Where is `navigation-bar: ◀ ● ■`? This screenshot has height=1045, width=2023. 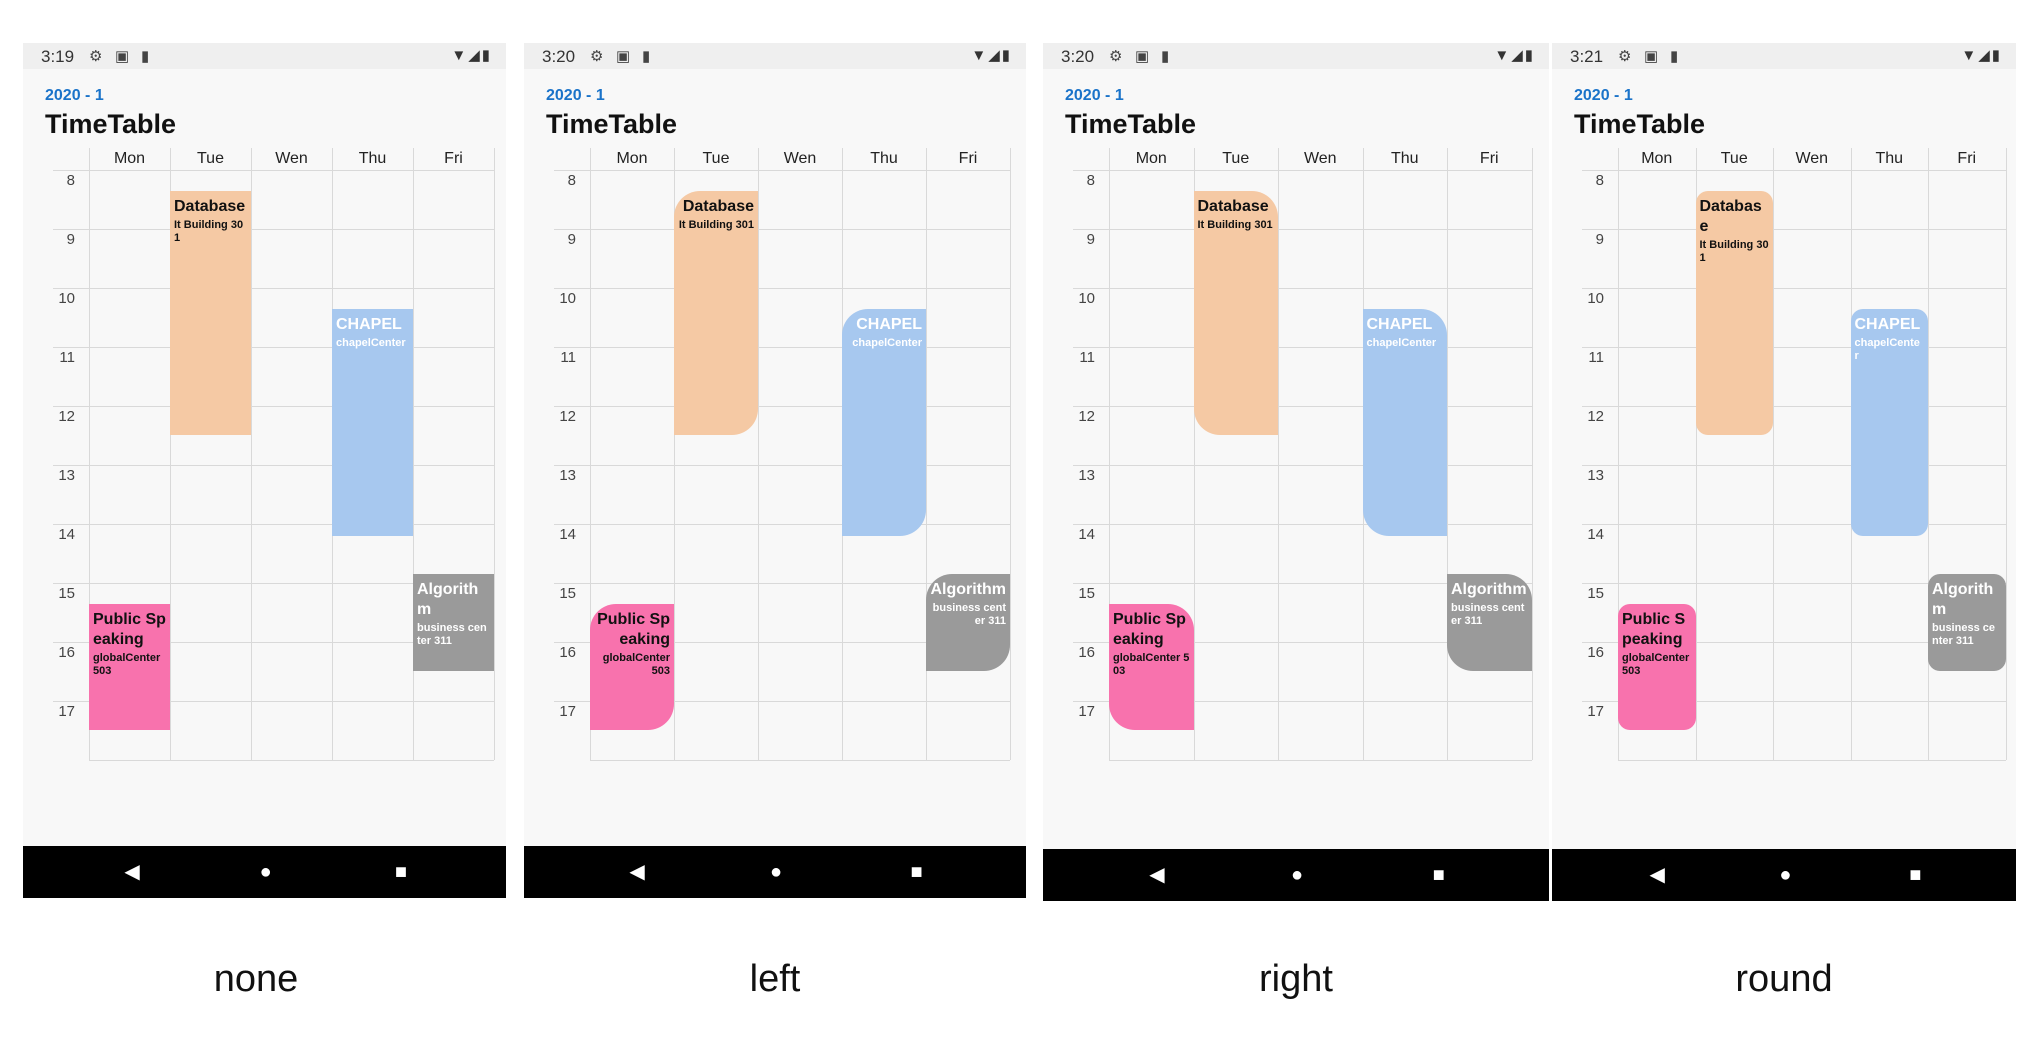 navigation-bar: ◀ ● ■ is located at coordinates (264, 872).